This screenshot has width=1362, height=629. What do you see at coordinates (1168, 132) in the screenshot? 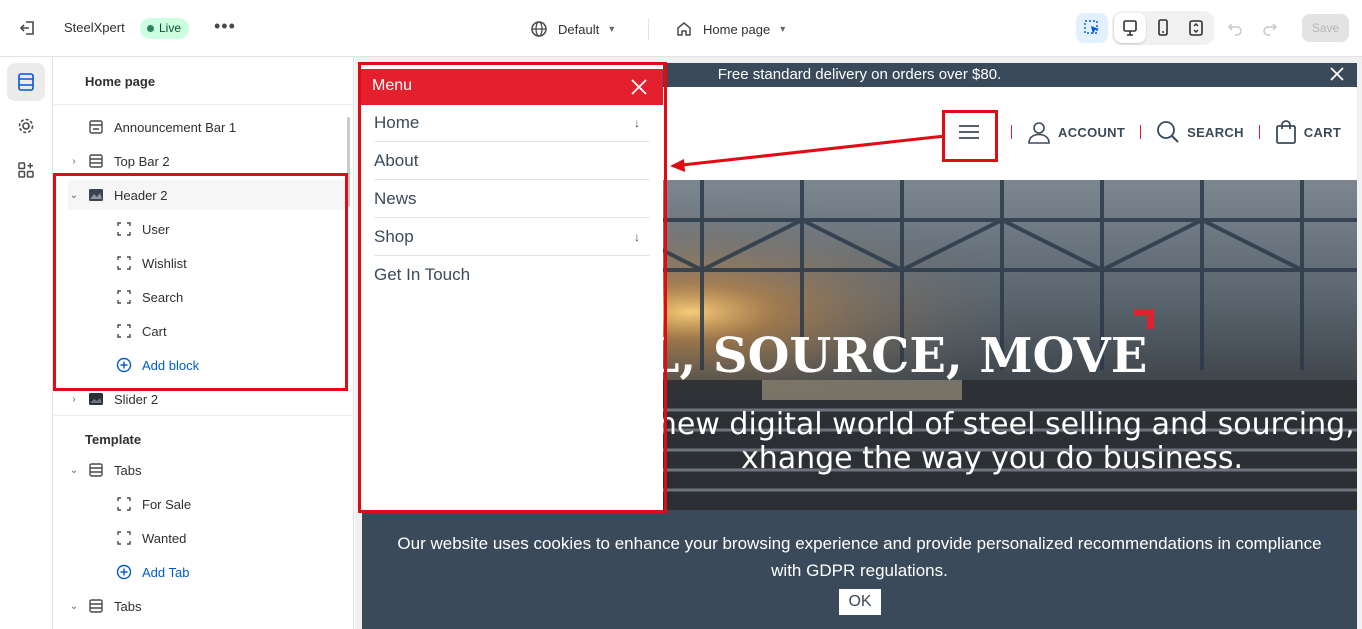
I see `search-icon` at bounding box center [1168, 132].